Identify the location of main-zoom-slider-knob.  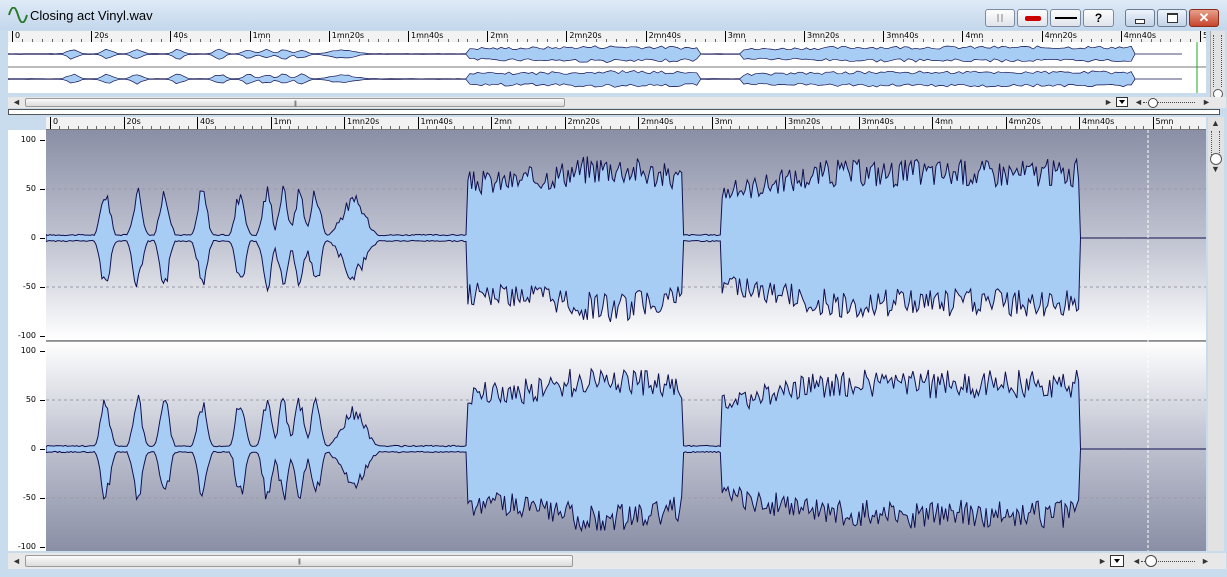
(1151, 561).